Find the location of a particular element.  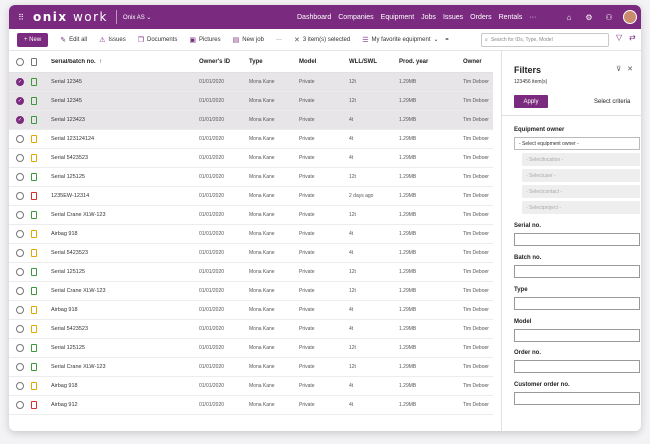

header-owner: Owner is located at coordinates (478, 62).